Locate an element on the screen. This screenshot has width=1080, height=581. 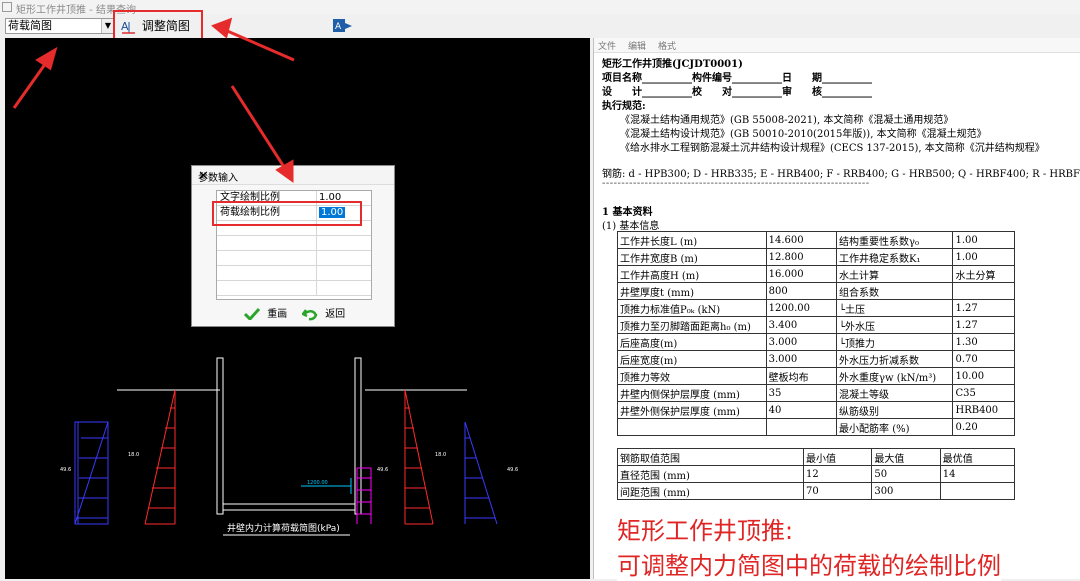
section-1-1: (1) 基本信息 is located at coordinates (631, 226).